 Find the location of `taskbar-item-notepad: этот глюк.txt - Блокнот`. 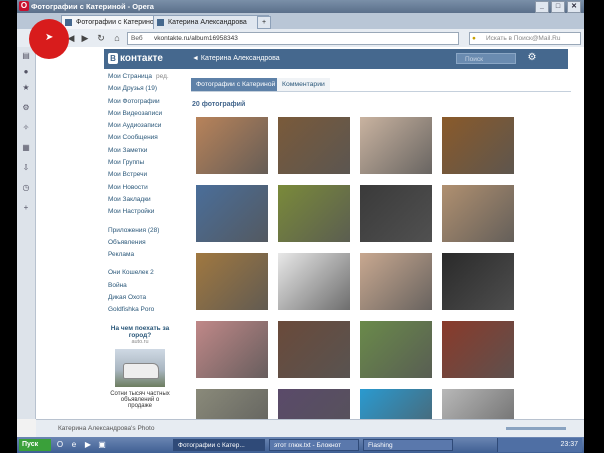

taskbar-item-notepad: этот глюк.txt - Блокнот is located at coordinates (314, 445).